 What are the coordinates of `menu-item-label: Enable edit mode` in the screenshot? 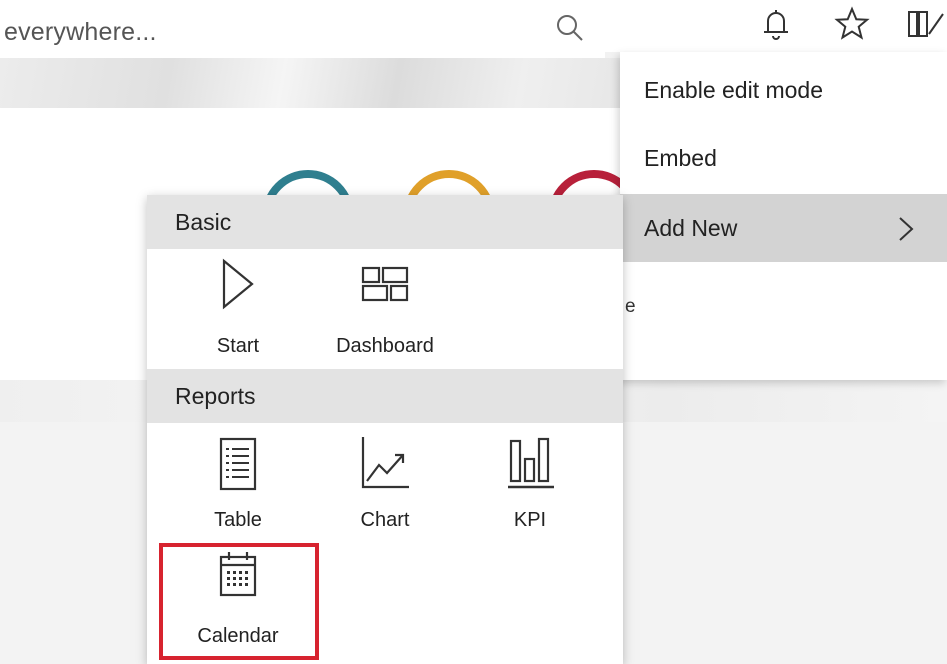 It's located at (734, 89).